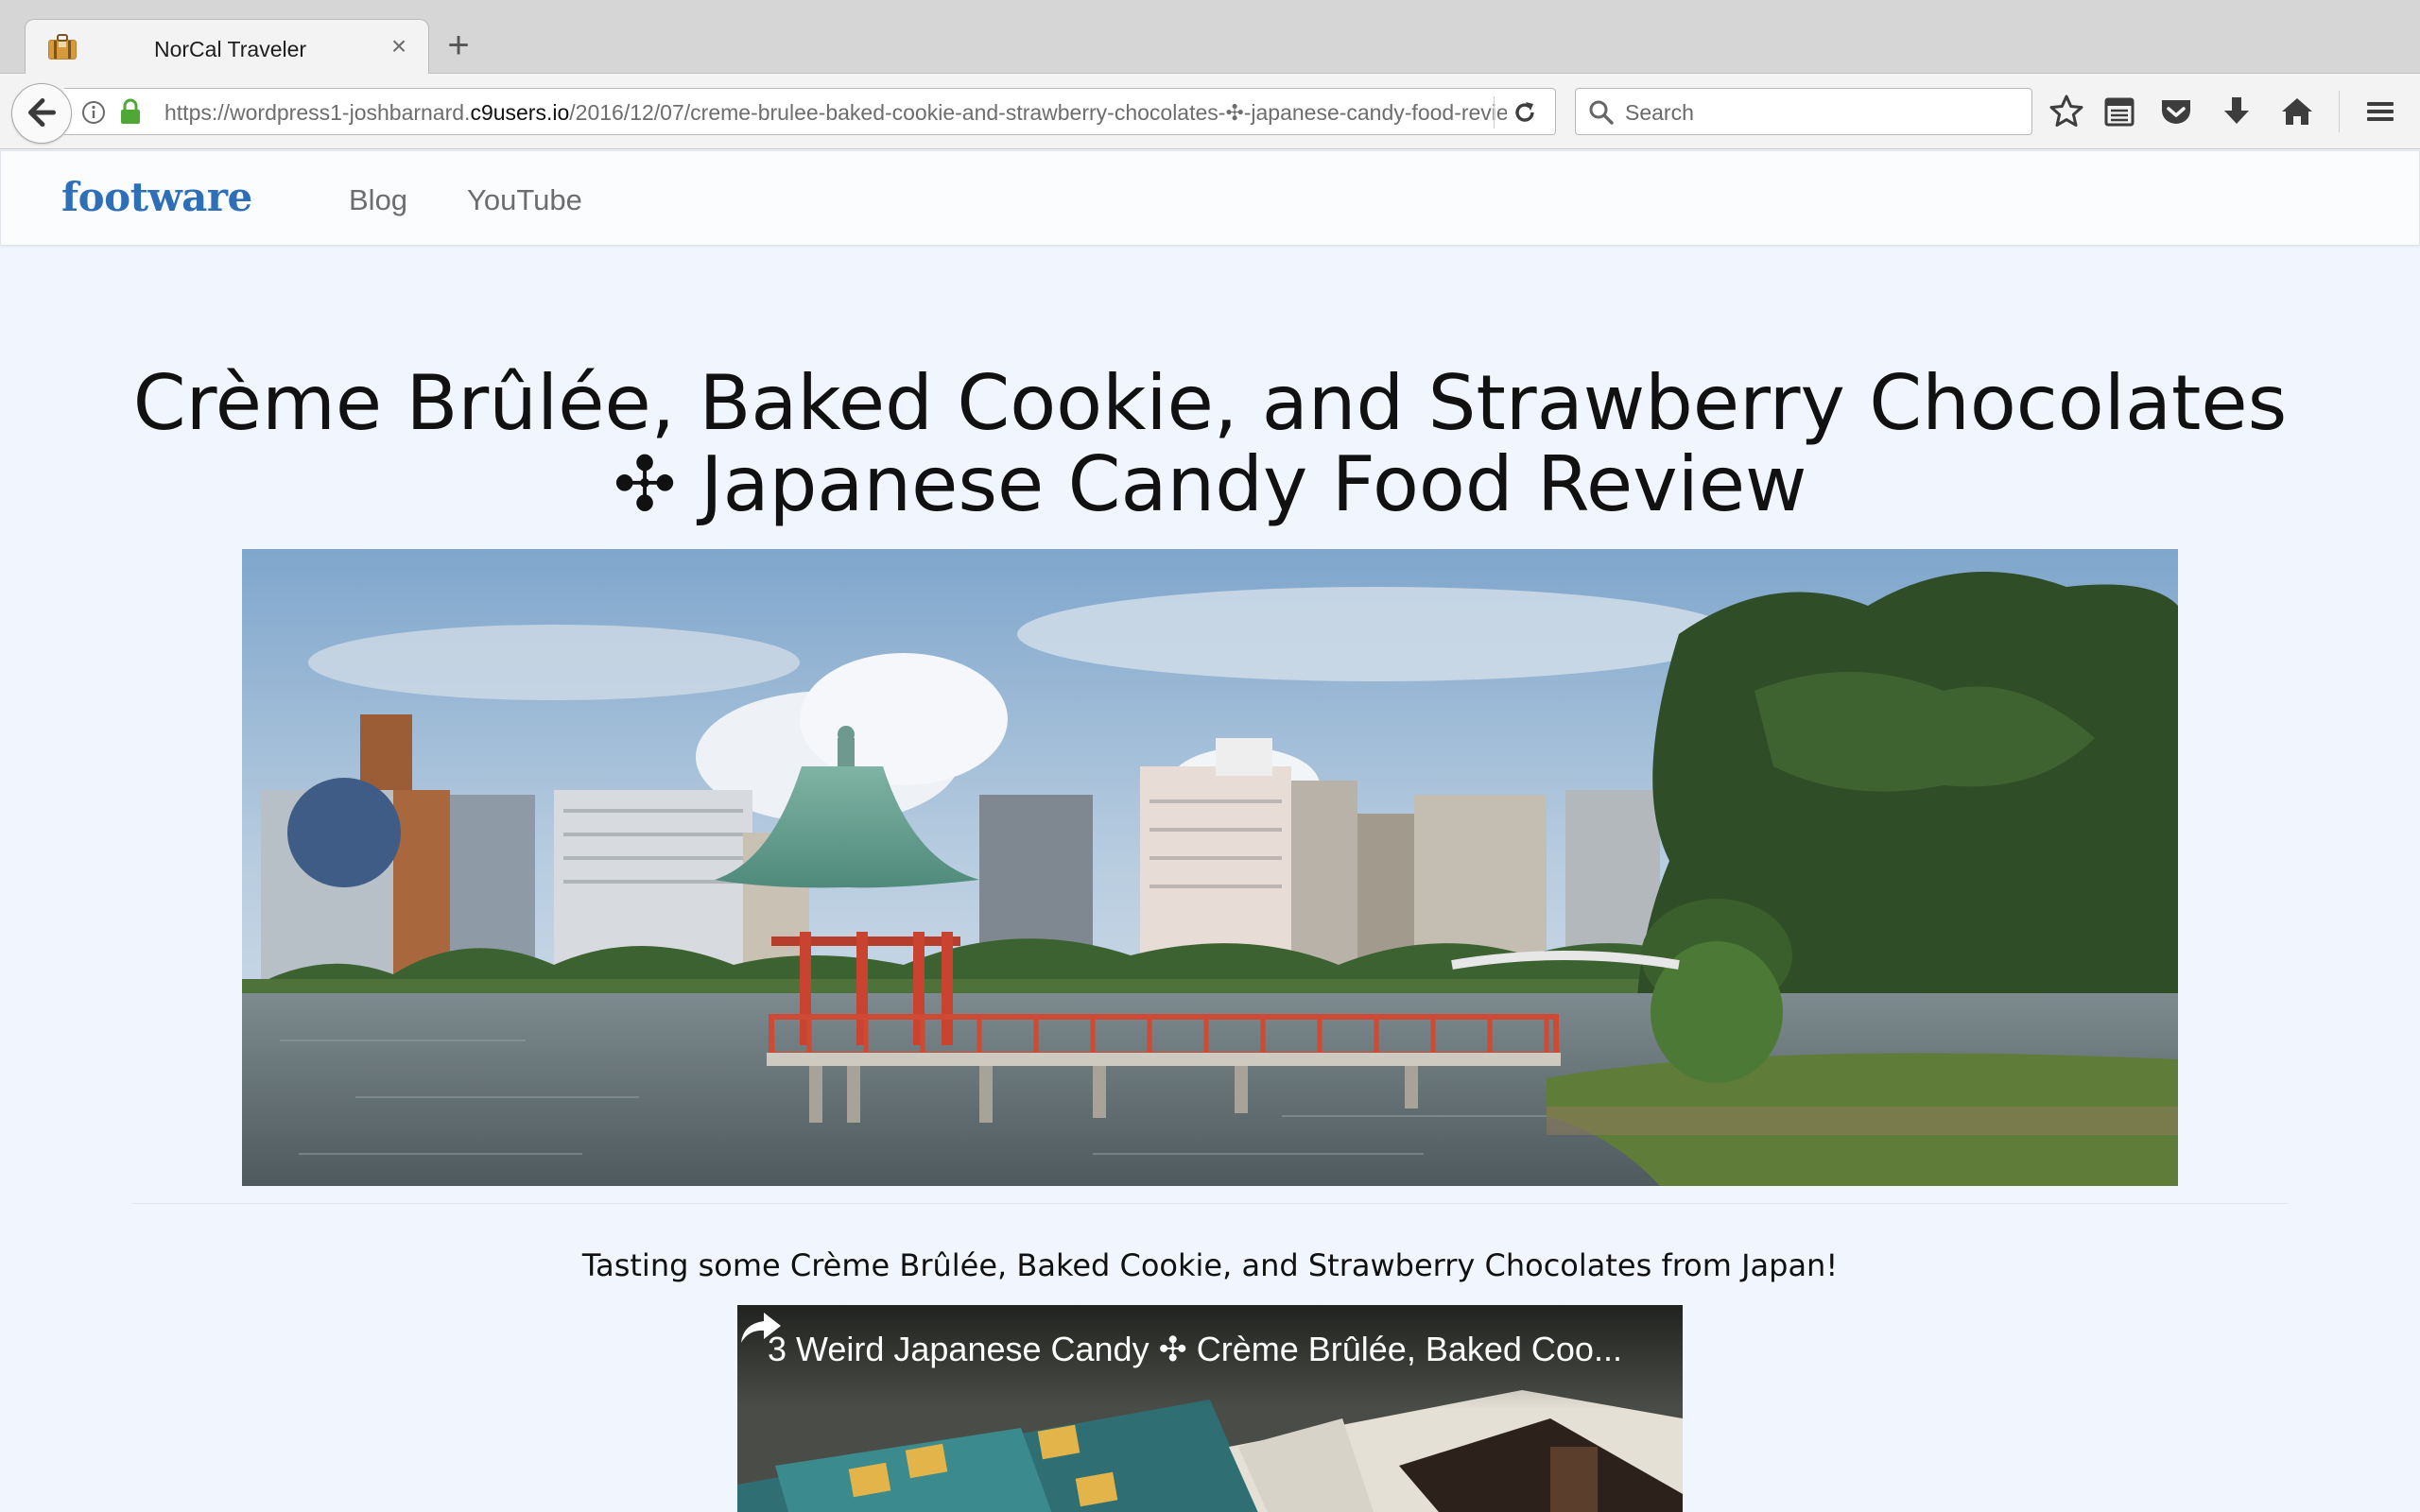 The image size is (2420, 1512). I want to click on lock-icon, so click(130, 111).